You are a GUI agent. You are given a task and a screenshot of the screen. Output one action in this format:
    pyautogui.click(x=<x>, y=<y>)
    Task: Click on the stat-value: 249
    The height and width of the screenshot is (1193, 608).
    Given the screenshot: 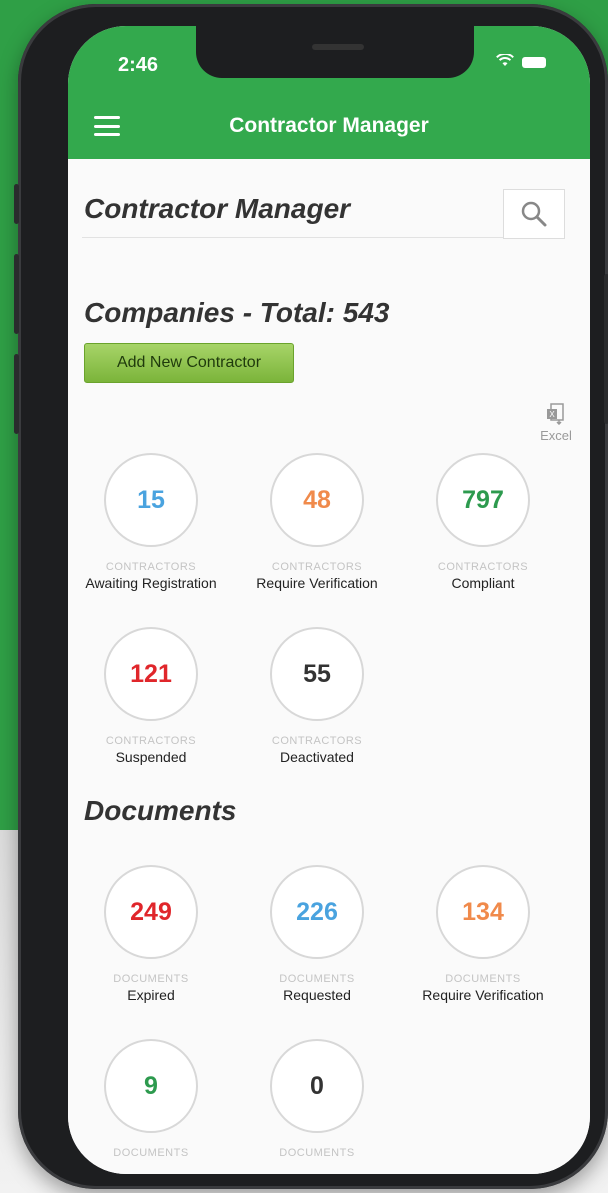 What is the action you would take?
    pyautogui.click(x=151, y=912)
    